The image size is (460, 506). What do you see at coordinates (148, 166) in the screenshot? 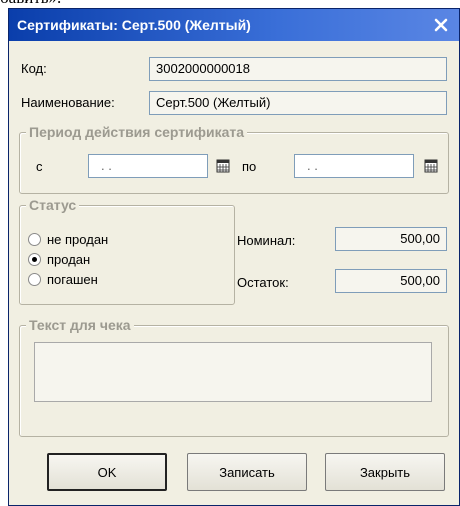
I see `period-from-field: . .` at bounding box center [148, 166].